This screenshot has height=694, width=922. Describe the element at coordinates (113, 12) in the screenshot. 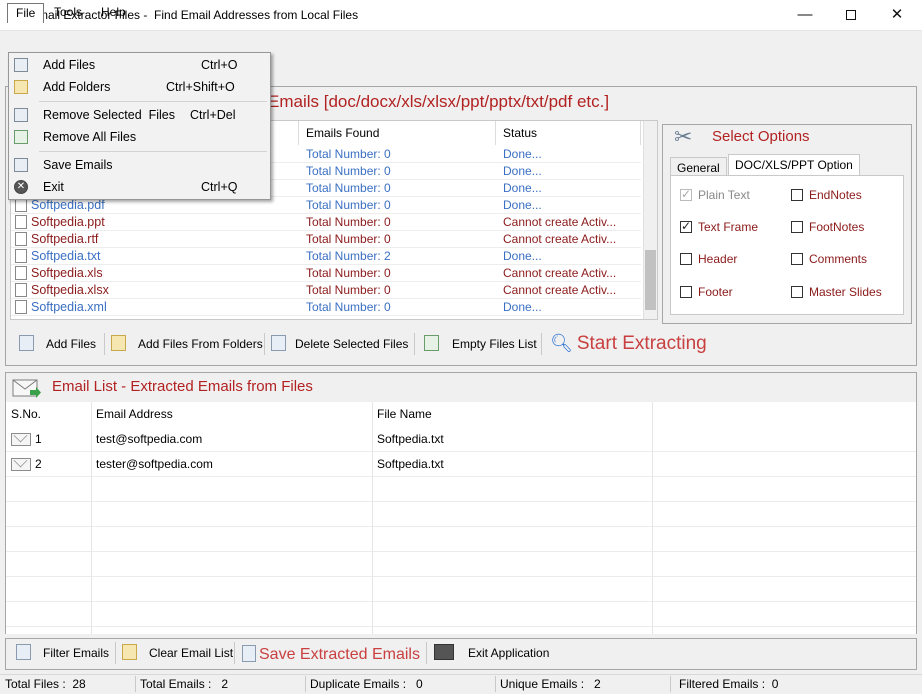

I see `menu-help: Help` at that location.